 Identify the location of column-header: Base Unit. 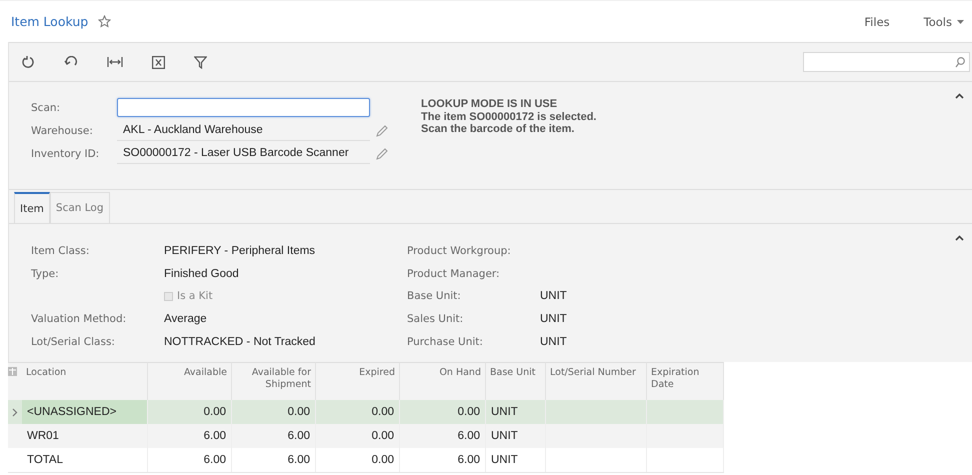
(516, 381).